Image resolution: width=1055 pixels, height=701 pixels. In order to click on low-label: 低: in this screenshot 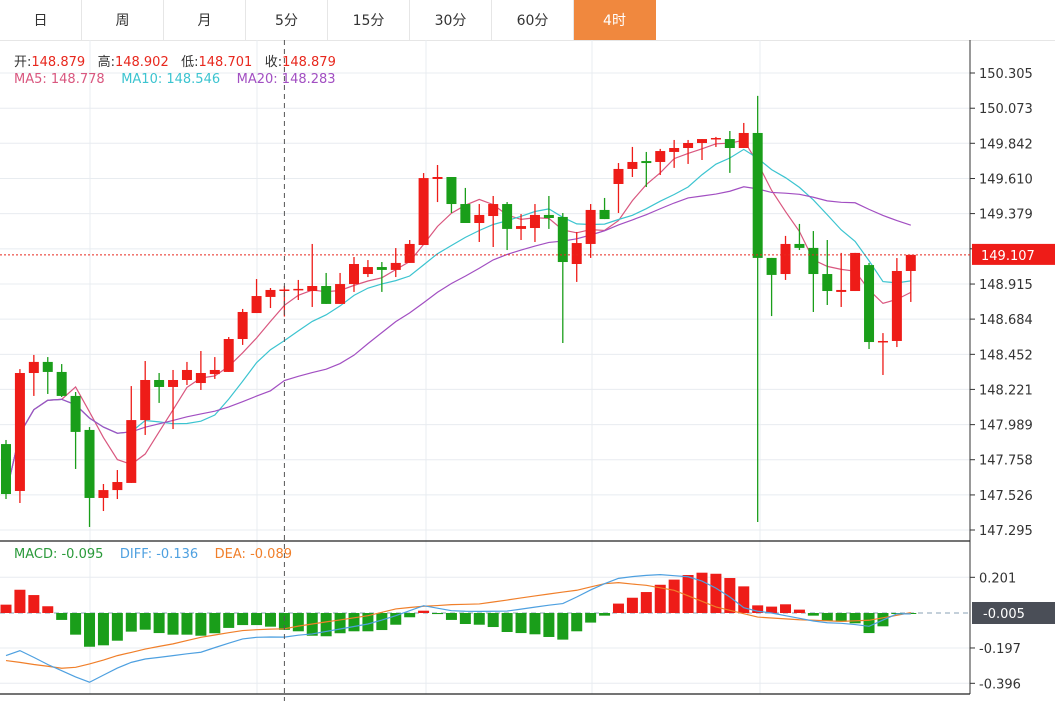, I will do `click(190, 62)`.